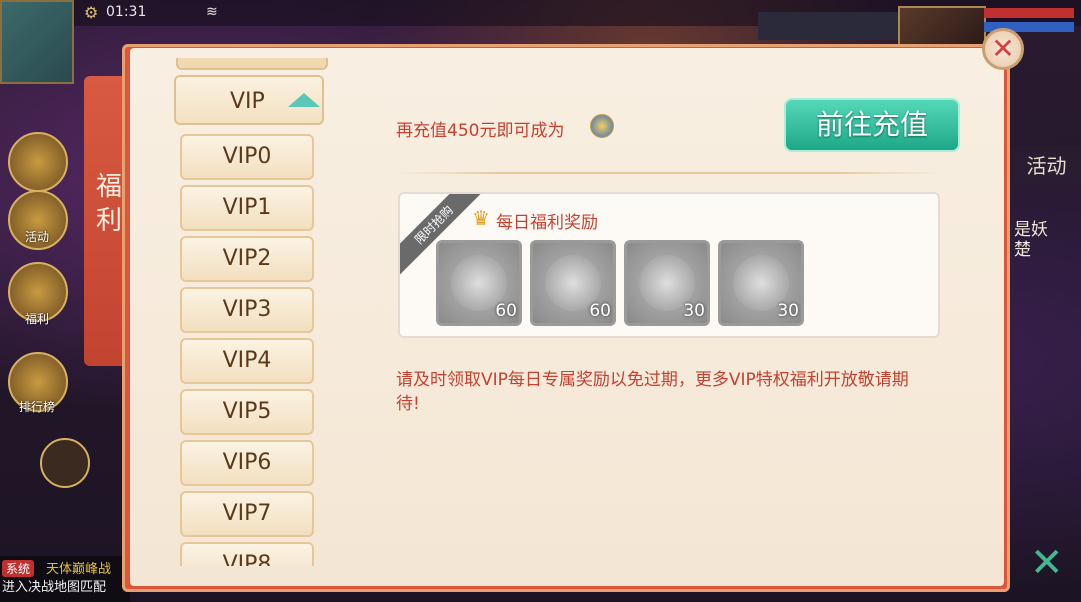 The width and height of the screenshot is (1081, 602). I want to click on activity-label: 活动, so click(36, 237).